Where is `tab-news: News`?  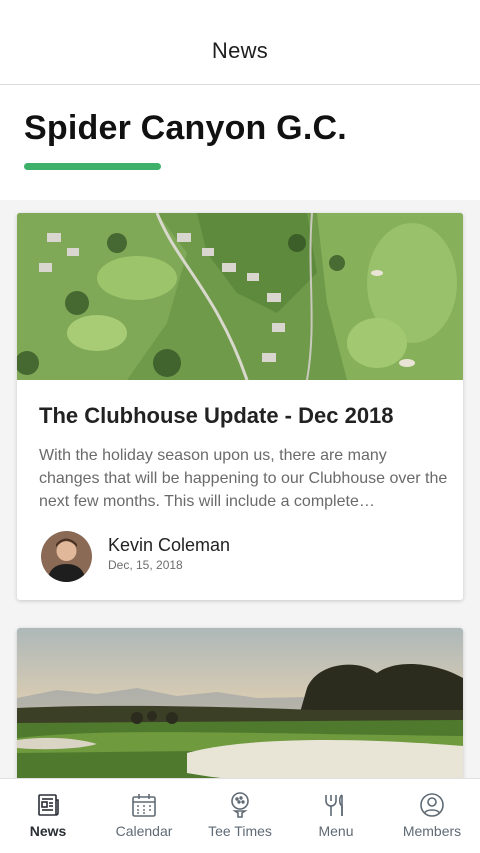
tab-news: News is located at coordinates (48, 816).